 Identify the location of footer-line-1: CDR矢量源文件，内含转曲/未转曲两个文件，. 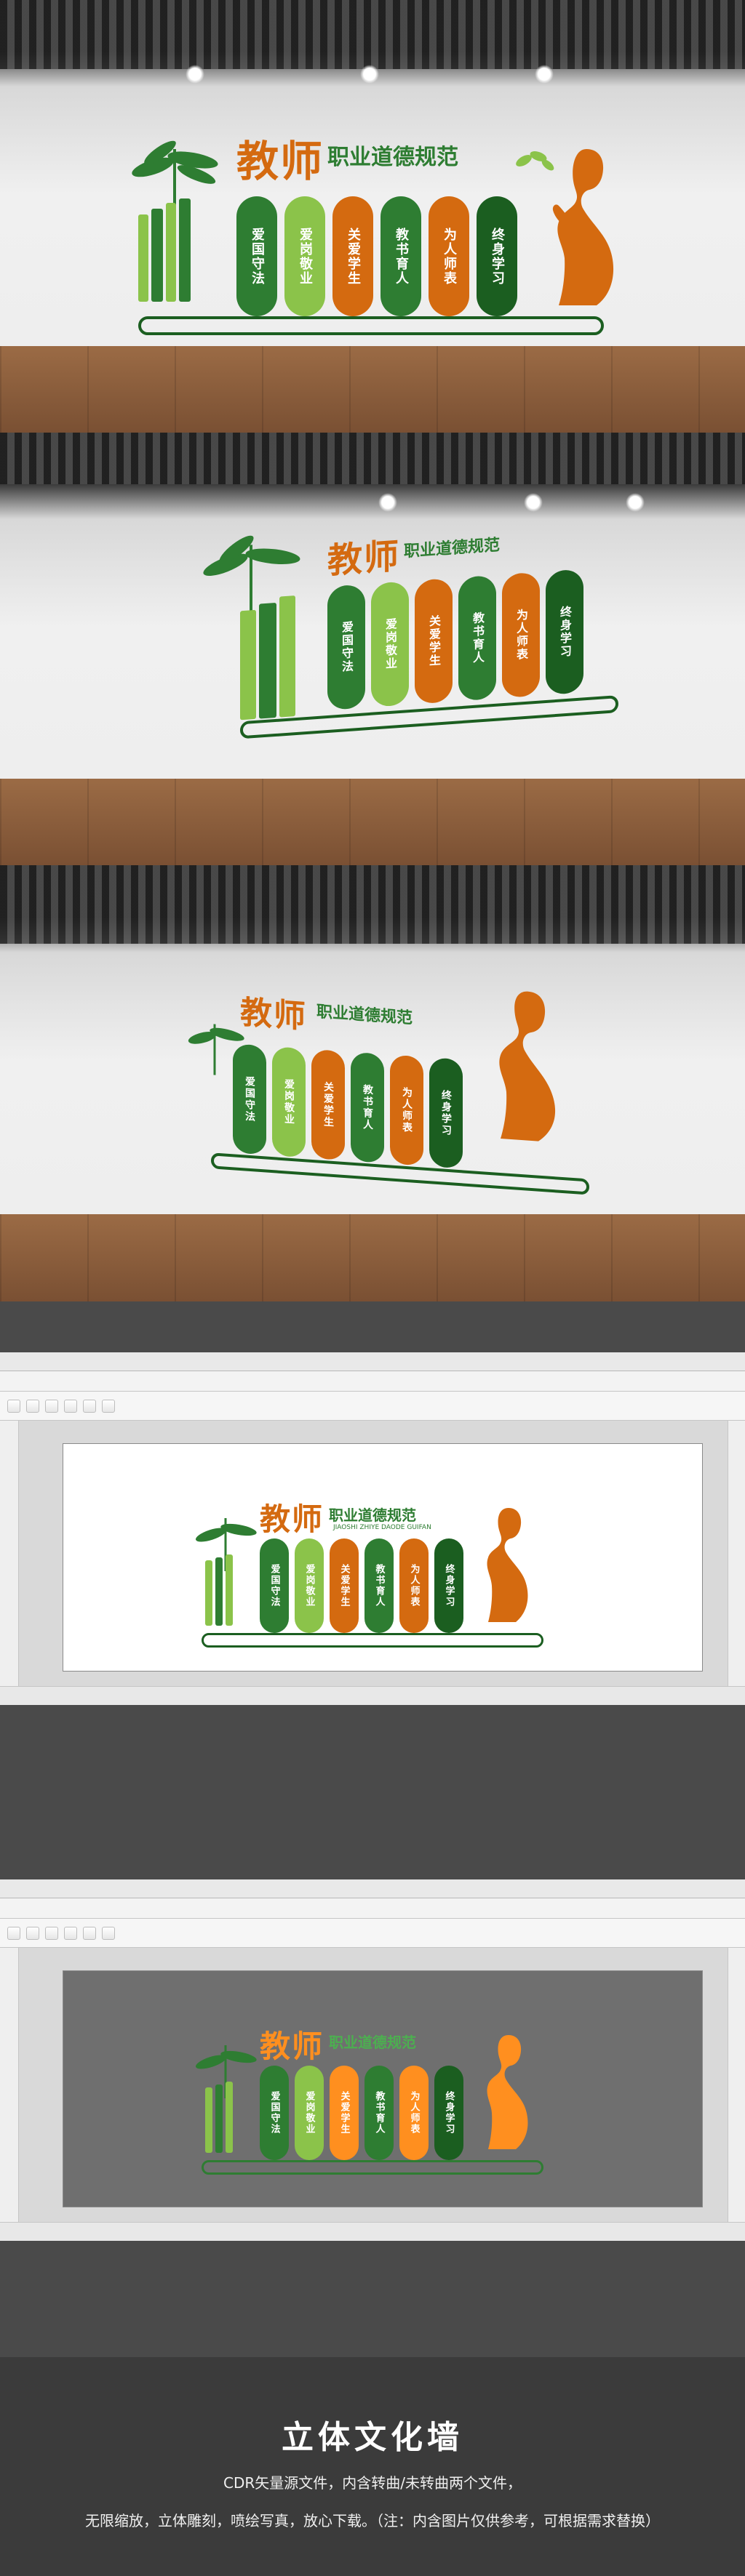
(372, 2483).